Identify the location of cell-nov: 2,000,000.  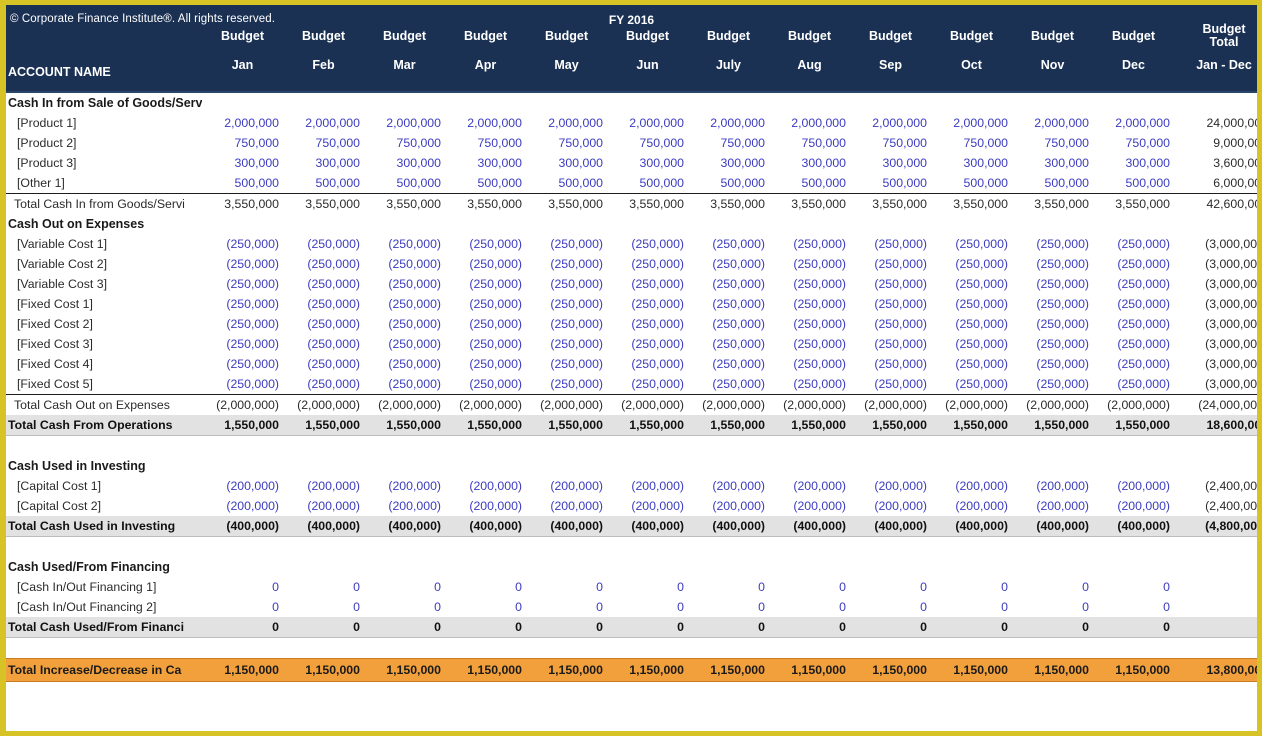
(1052, 123).